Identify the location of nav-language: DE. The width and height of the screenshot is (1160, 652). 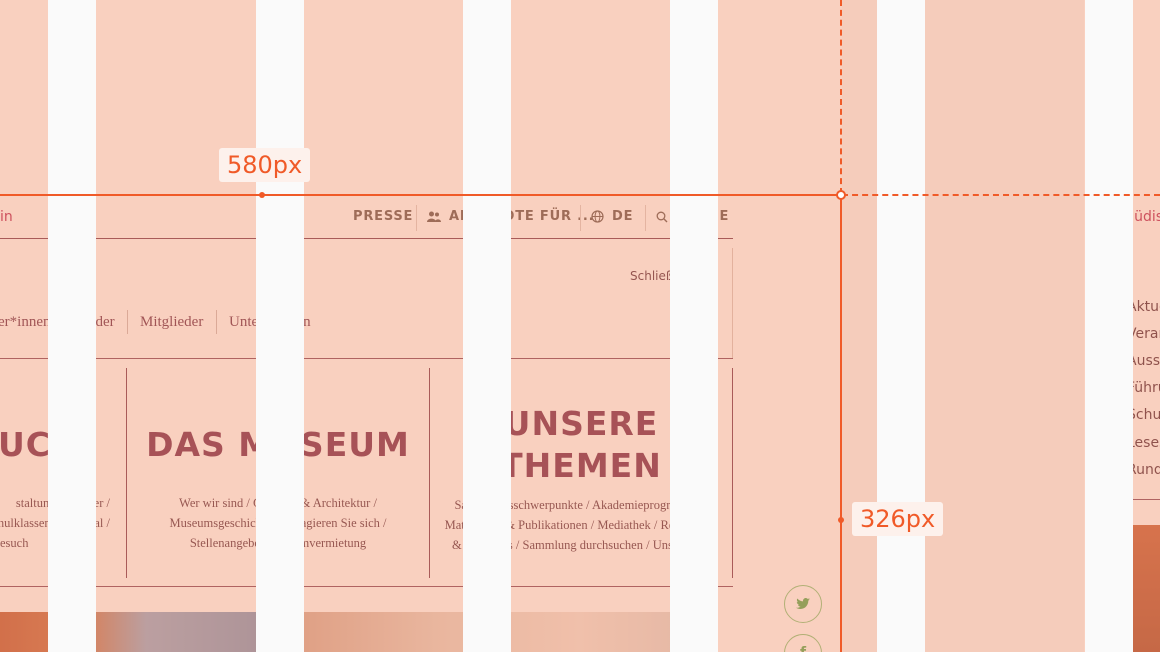
(612, 216).